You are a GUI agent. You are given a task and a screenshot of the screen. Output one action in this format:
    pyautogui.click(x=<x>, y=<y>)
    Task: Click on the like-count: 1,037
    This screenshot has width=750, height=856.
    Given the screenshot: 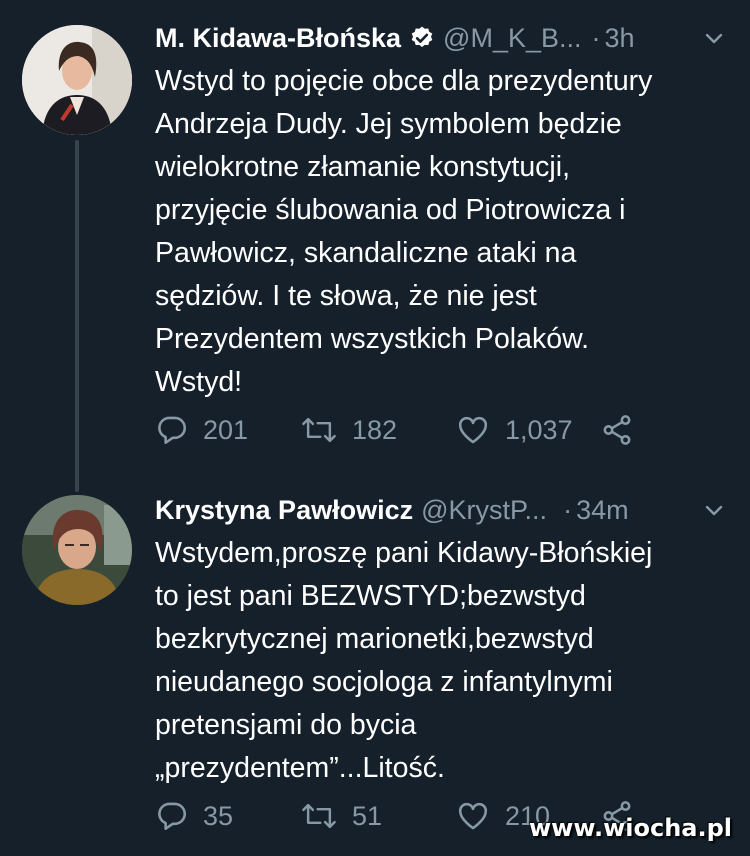 What is the action you would take?
    pyautogui.click(x=539, y=429)
    